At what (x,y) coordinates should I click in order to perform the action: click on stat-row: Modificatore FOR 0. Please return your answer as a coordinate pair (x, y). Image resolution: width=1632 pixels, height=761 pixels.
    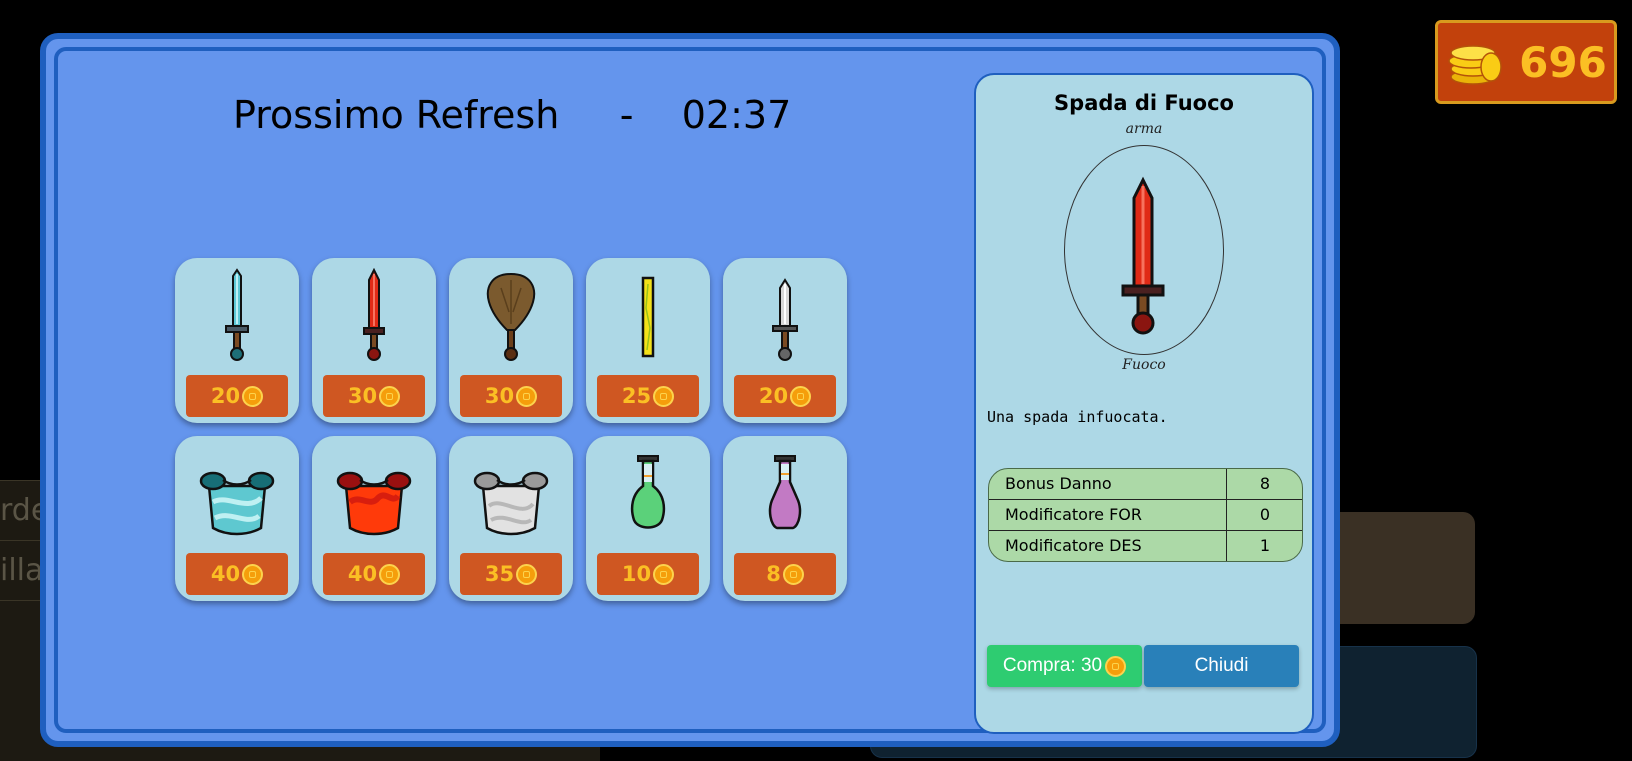
    Looking at the image, I should click on (1145, 515).